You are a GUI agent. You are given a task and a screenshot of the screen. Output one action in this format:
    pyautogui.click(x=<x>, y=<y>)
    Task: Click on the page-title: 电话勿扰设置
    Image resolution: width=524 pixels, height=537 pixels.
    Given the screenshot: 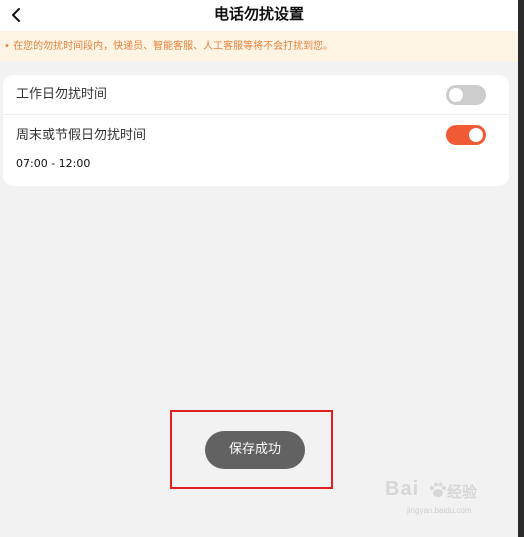 What is the action you would take?
    pyautogui.click(x=258, y=14)
    